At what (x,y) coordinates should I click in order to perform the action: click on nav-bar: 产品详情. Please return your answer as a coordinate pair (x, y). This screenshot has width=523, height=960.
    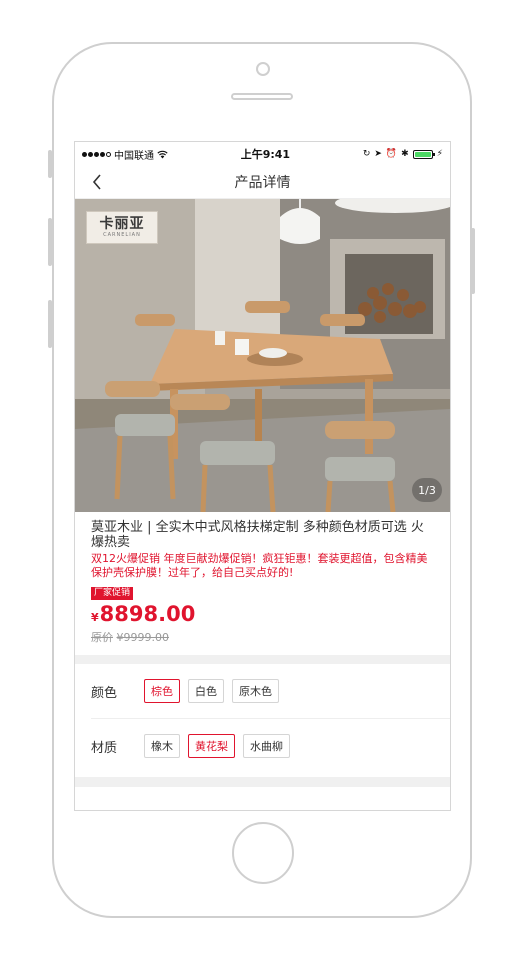
    Looking at the image, I should click on (262, 182).